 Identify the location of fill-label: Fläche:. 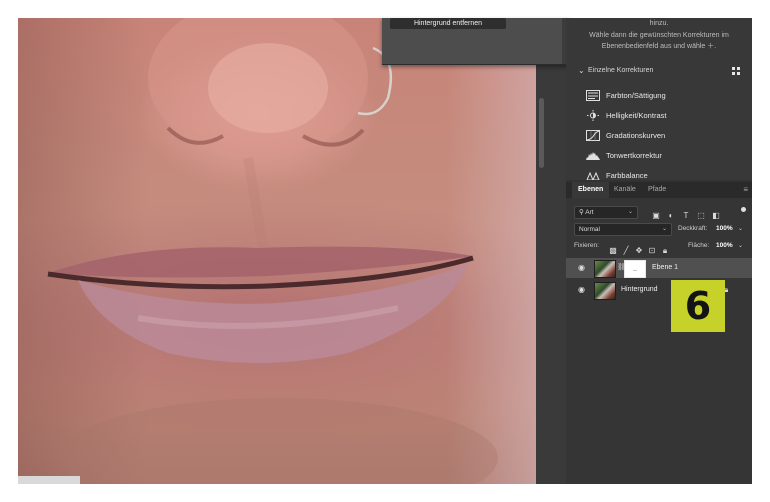
(699, 245).